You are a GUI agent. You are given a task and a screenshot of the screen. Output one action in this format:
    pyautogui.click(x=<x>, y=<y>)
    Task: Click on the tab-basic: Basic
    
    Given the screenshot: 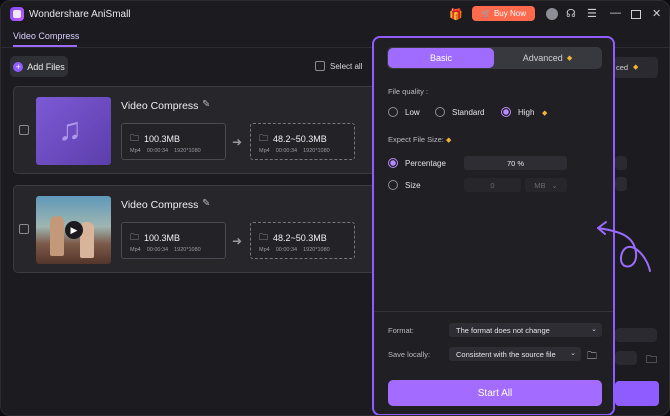 What is the action you would take?
    pyautogui.click(x=441, y=58)
    